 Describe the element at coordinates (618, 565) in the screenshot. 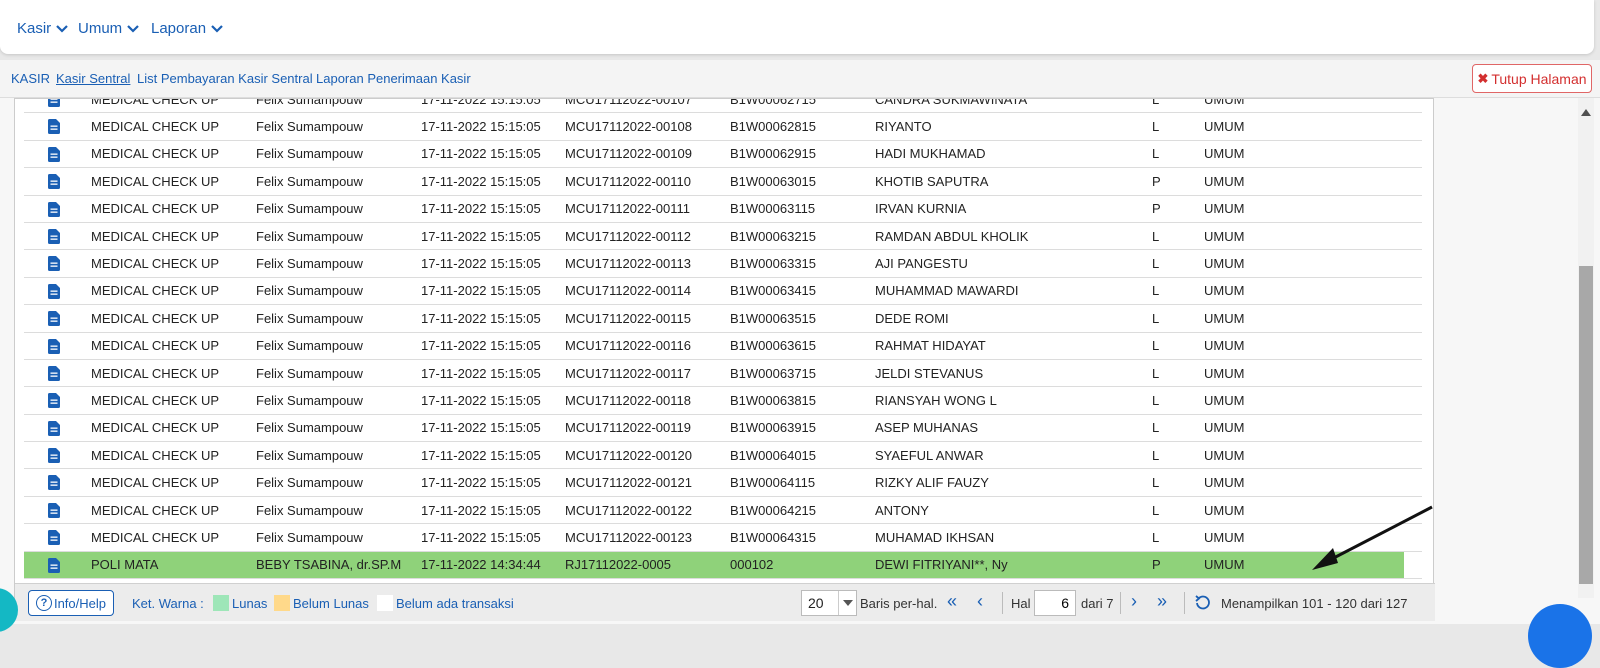

I see `cell-no-reg: RJ17112022-0005` at that location.